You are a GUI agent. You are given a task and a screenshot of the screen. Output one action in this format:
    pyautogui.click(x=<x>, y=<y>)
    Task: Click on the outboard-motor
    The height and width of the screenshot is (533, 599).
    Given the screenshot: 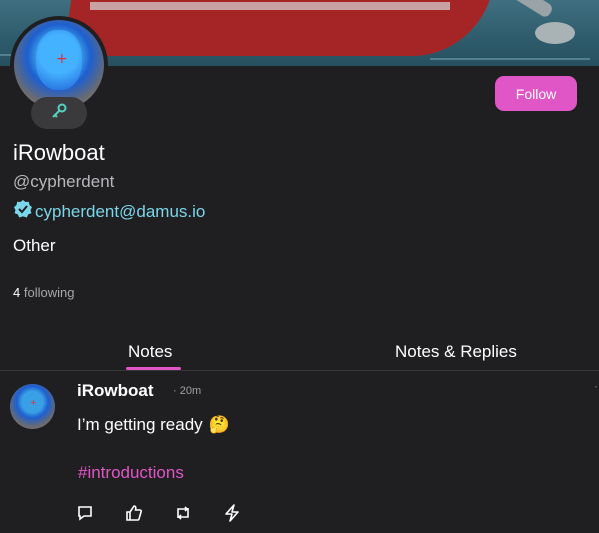 What is the action you would take?
    pyautogui.click(x=525, y=9)
    